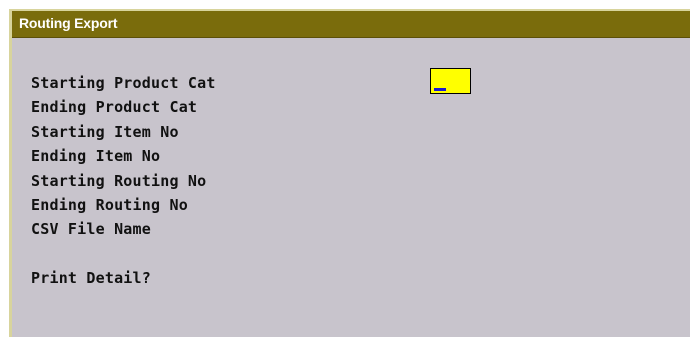 This screenshot has width=690, height=337. Describe the element at coordinates (105, 131) in the screenshot. I see `starting-item-no-label: Starting Item No` at that location.